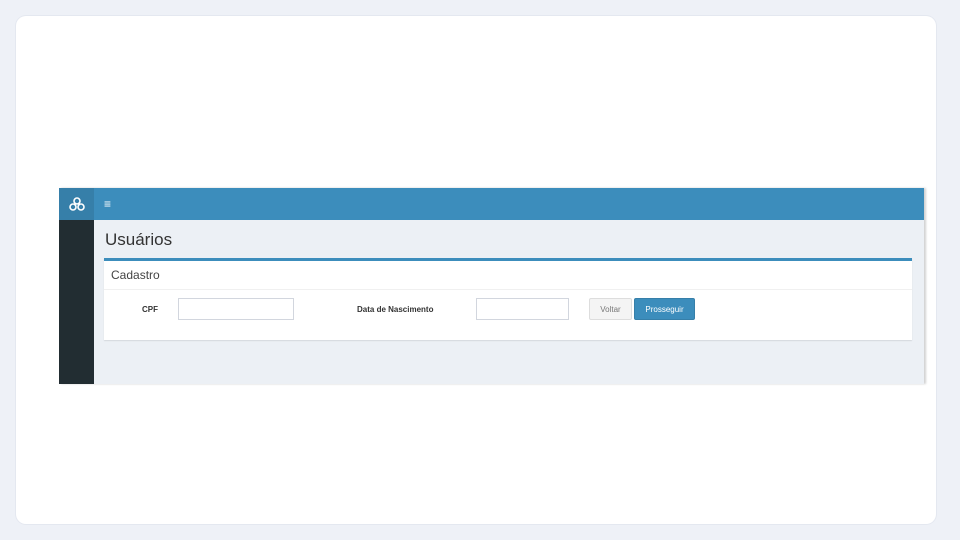  I want to click on page-title: Usuários, so click(139, 239).